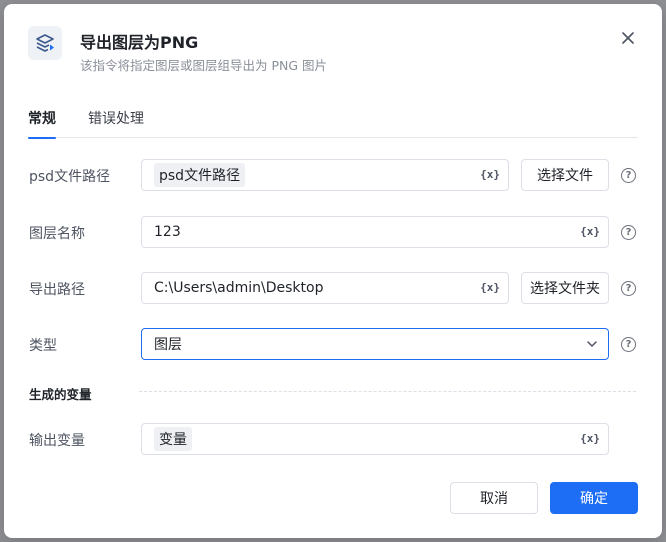 The width and height of the screenshot is (666, 542). I want to click on export-path-value: C:\Users\admin\Desktop, so click(239, 288).